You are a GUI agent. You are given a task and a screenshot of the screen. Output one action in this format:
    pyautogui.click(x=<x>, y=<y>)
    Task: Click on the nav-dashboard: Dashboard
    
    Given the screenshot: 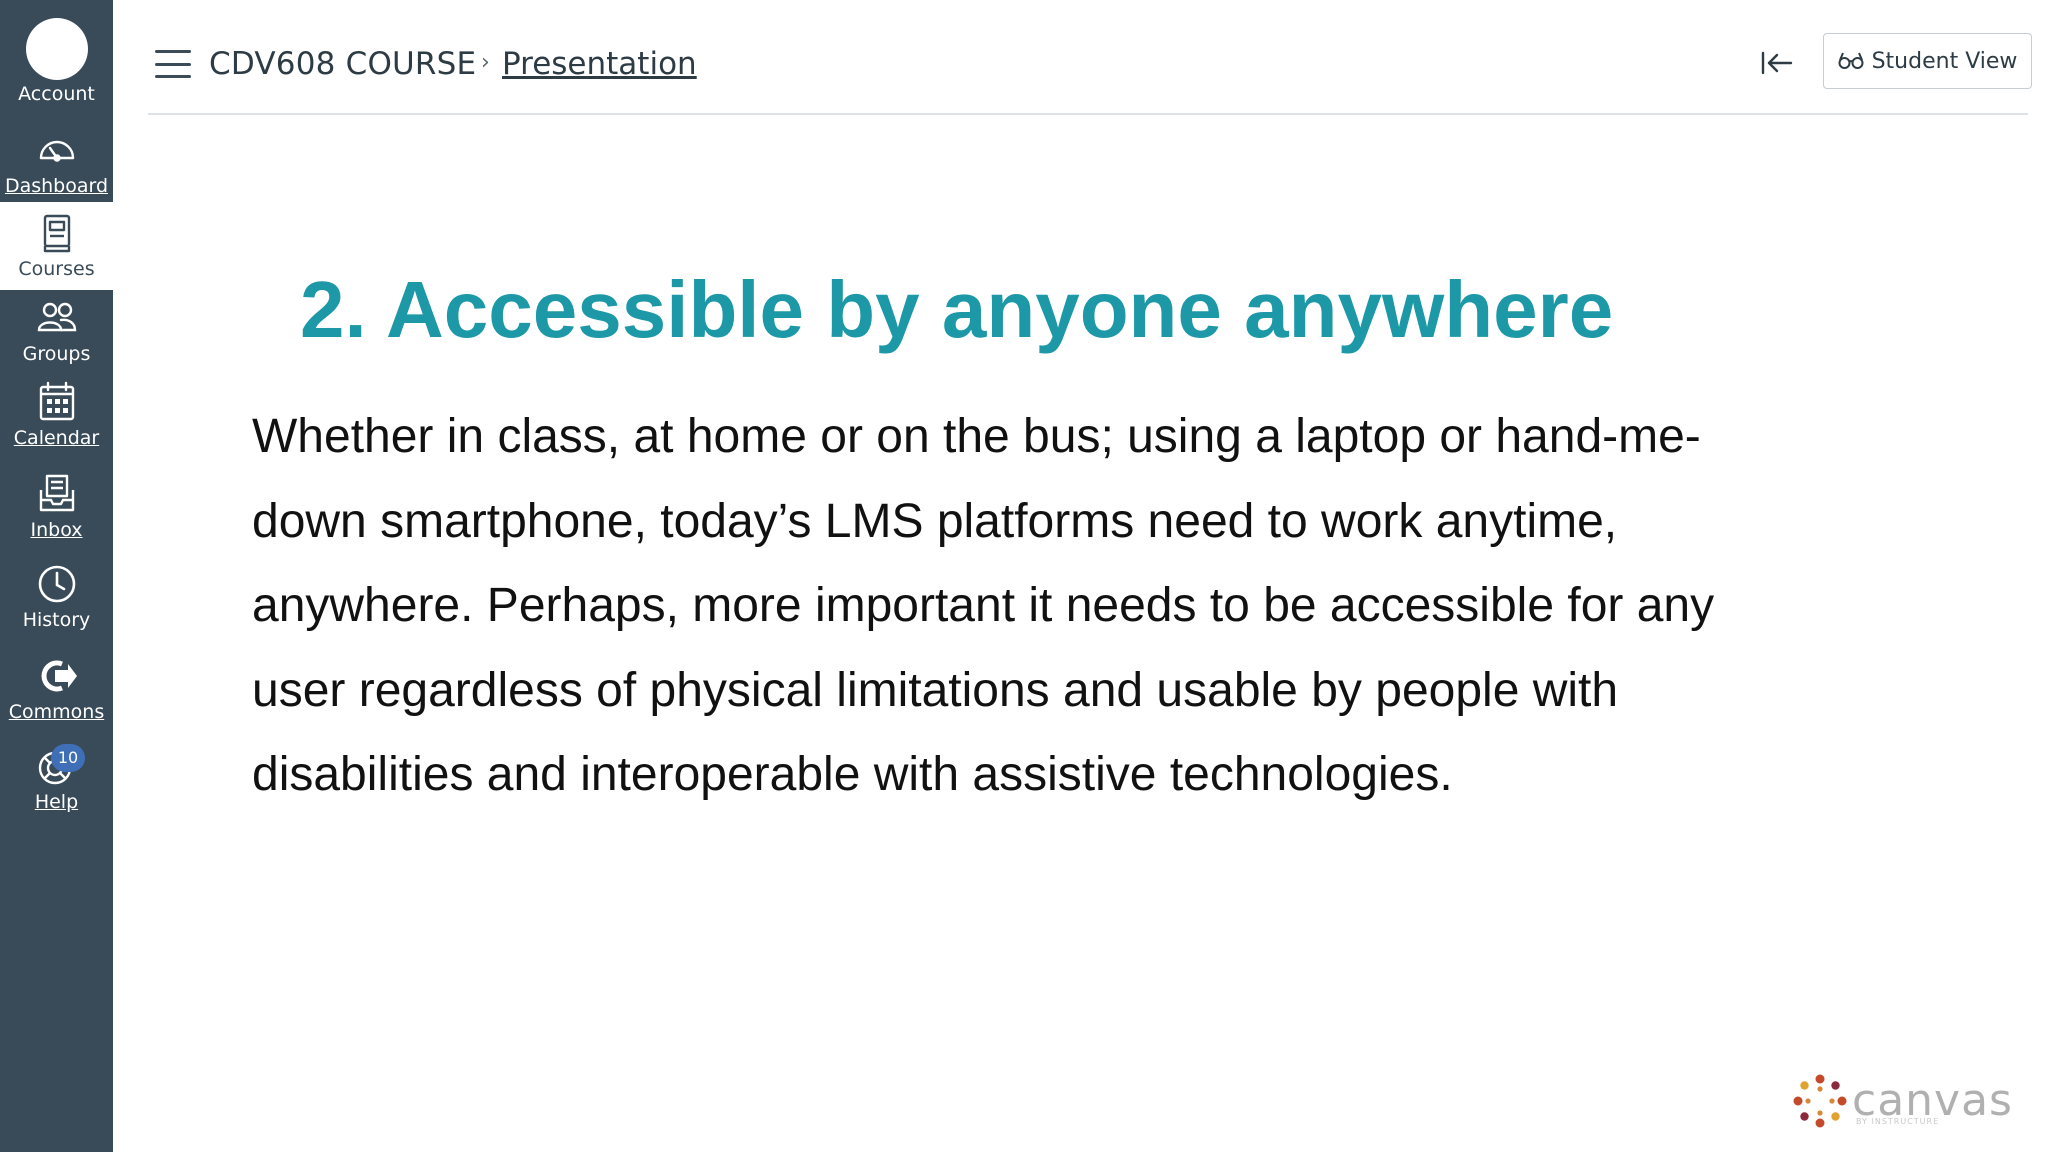 What is the action you would take?
    pyautogui.click(x=56, y=163)
    